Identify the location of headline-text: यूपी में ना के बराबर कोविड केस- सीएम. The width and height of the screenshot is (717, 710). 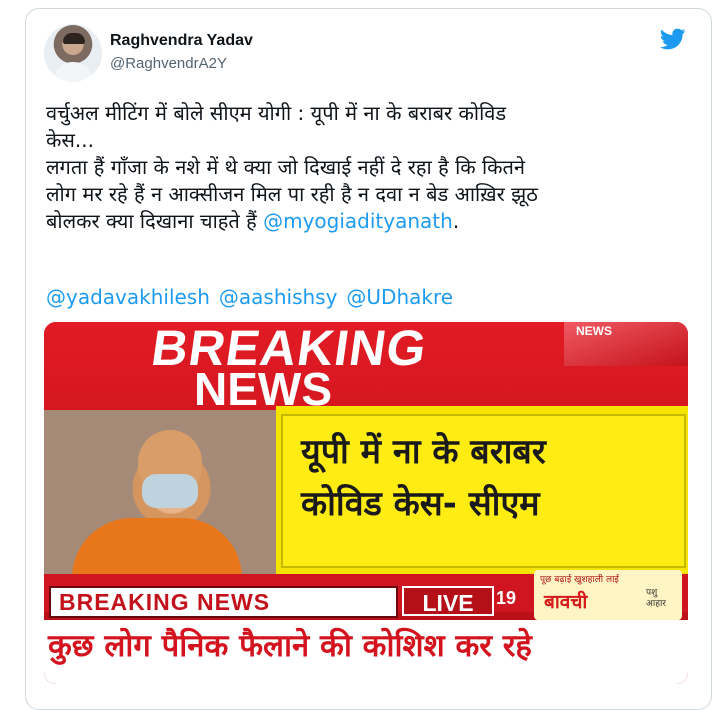
(423, 478).